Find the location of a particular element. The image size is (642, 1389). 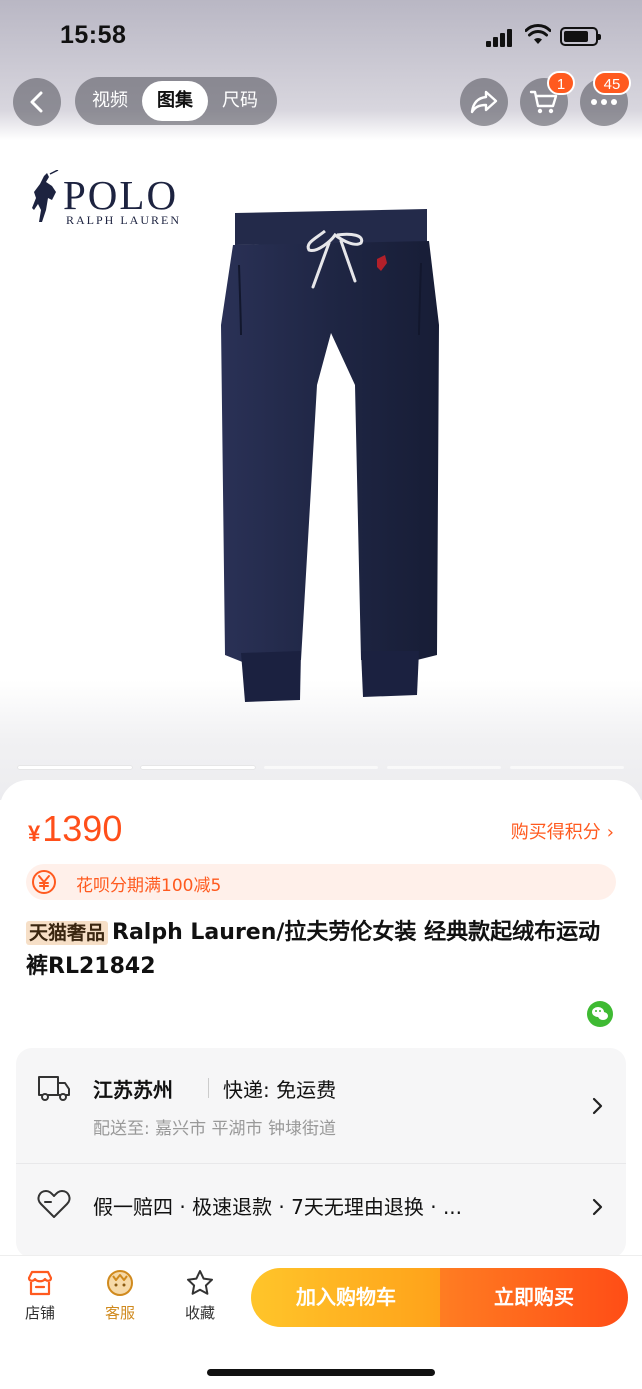

promo-text: 花呗分期满100减5 is located at coordinates (149, 886).